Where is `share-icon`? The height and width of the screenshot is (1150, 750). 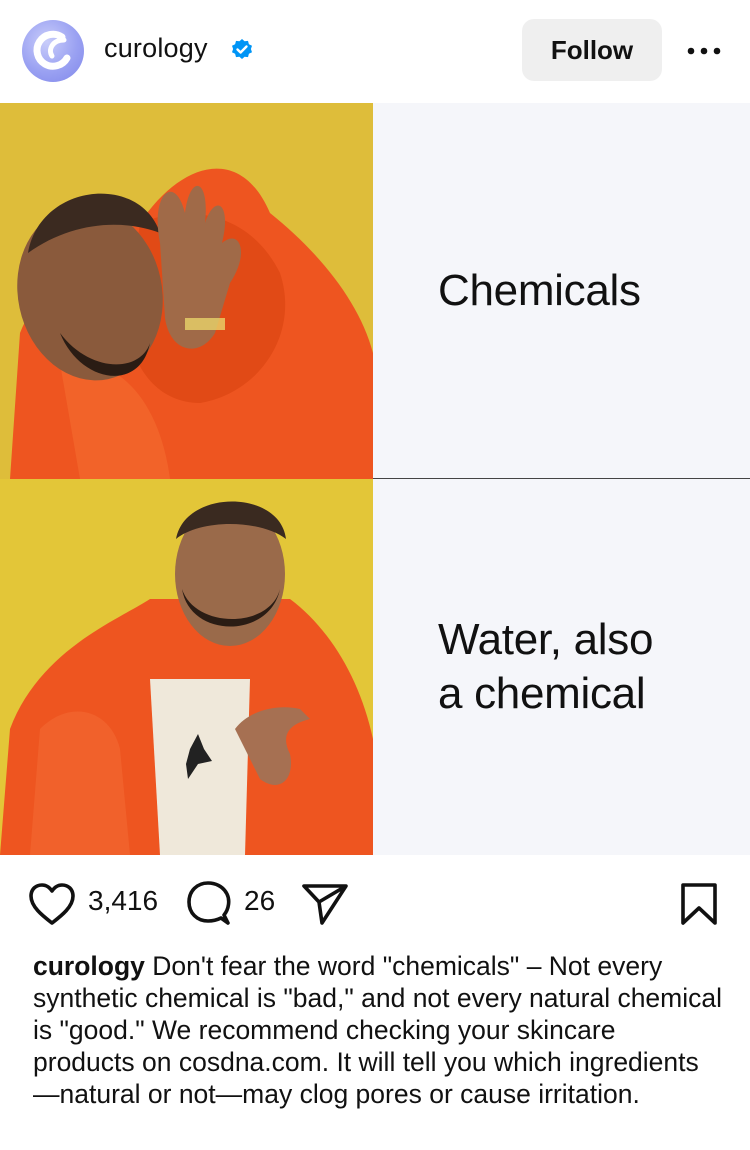 share-icon is located at coordinates (325, 904).